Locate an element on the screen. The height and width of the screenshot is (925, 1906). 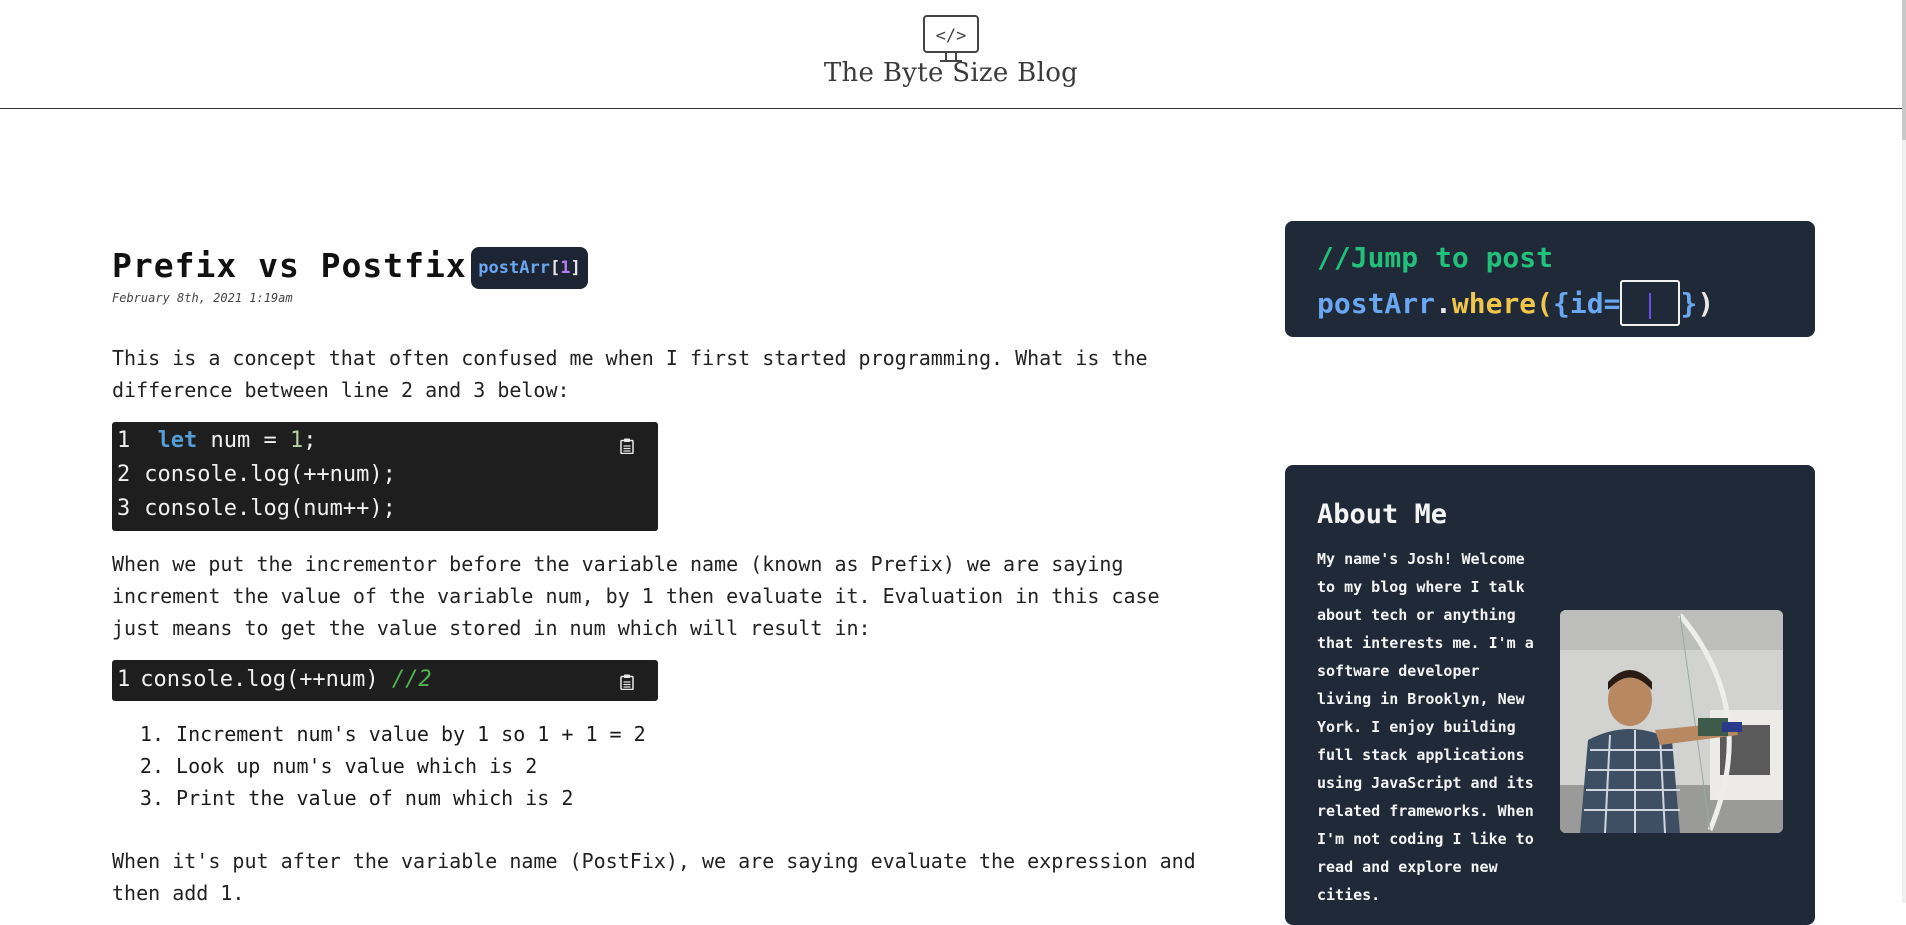
jump-method: where is located at coordinates (1494, 303).